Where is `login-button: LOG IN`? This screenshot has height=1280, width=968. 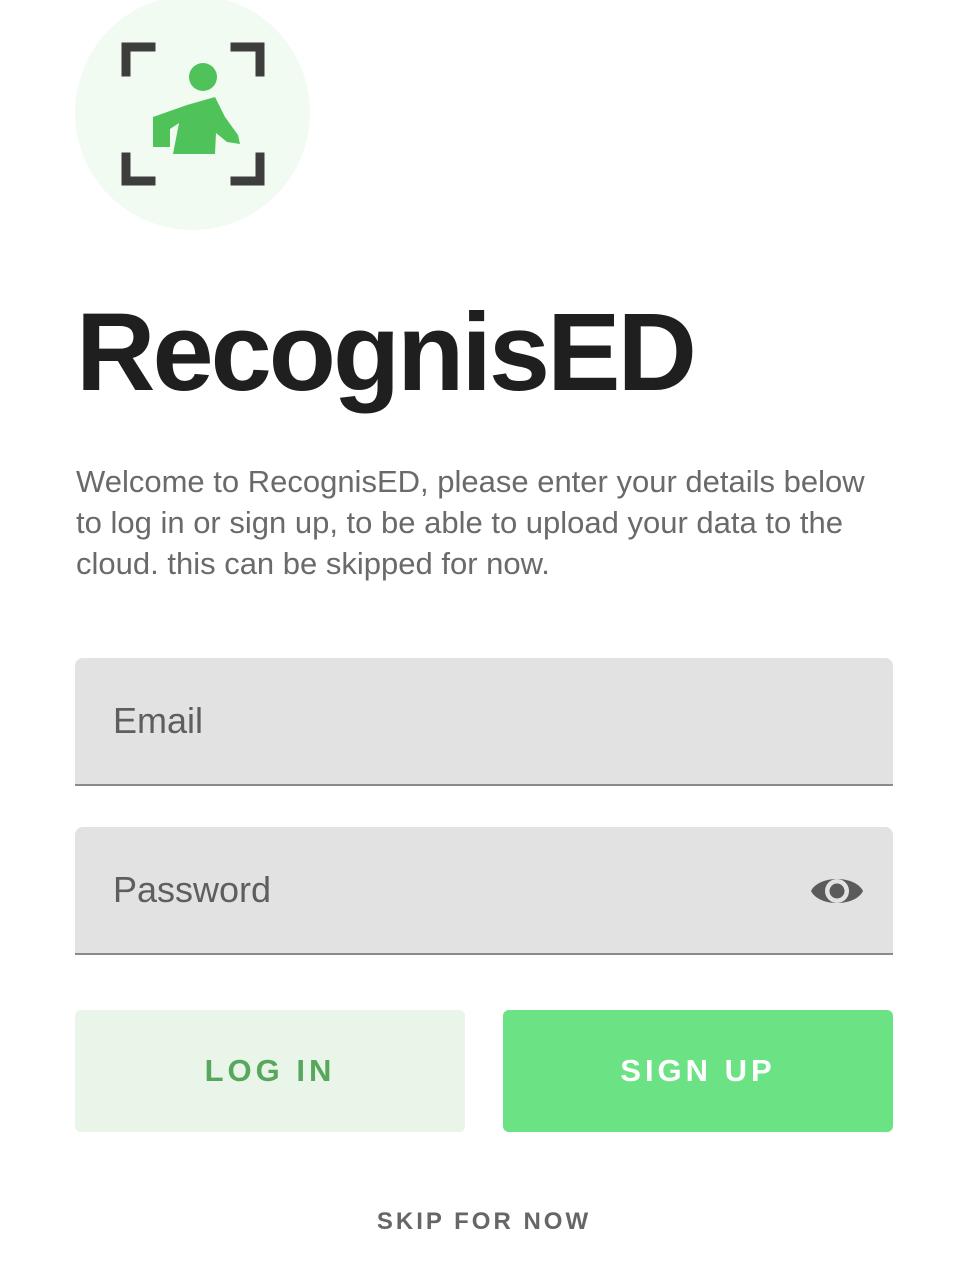
login-button: LOG IN is located at coordinates (270, 1071).